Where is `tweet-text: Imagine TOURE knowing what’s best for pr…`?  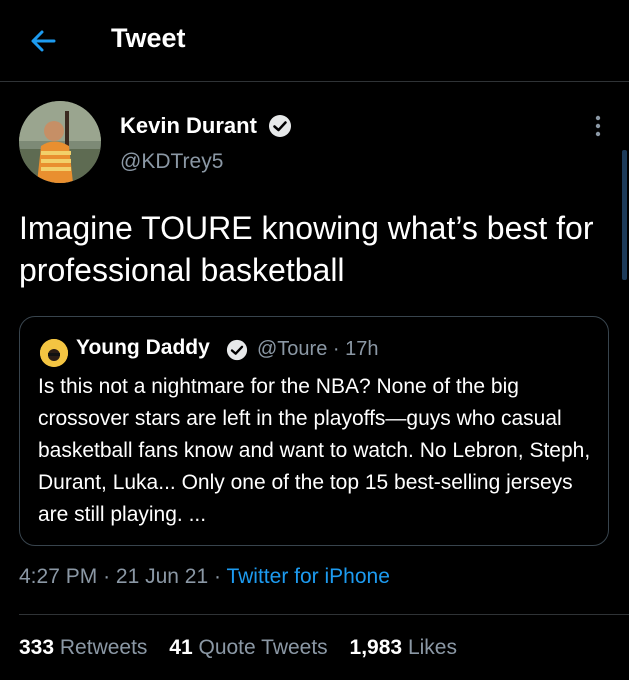
tweet-text: Imagine TOURE knowing what’s best for pr… is located at coordinates (306, 249).